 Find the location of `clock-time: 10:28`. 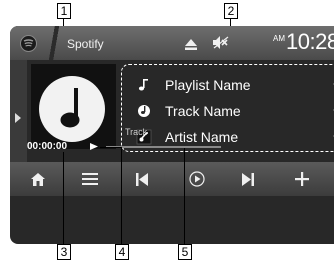

clock-time: 10:28 is located at coordinates (310, 41).